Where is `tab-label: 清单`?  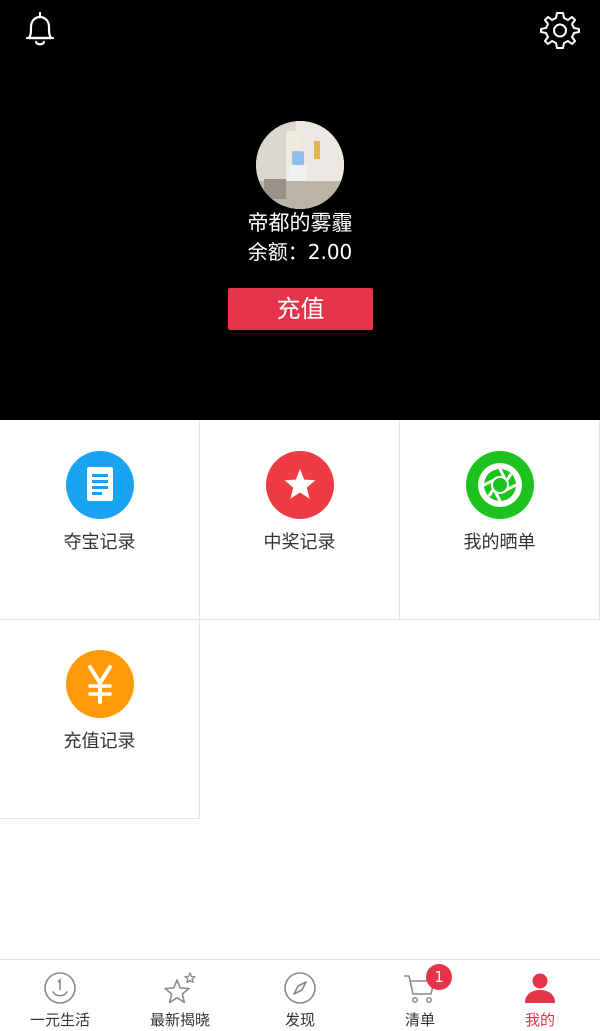
tab-label: 清单 is located at coordinates (419, 1020).